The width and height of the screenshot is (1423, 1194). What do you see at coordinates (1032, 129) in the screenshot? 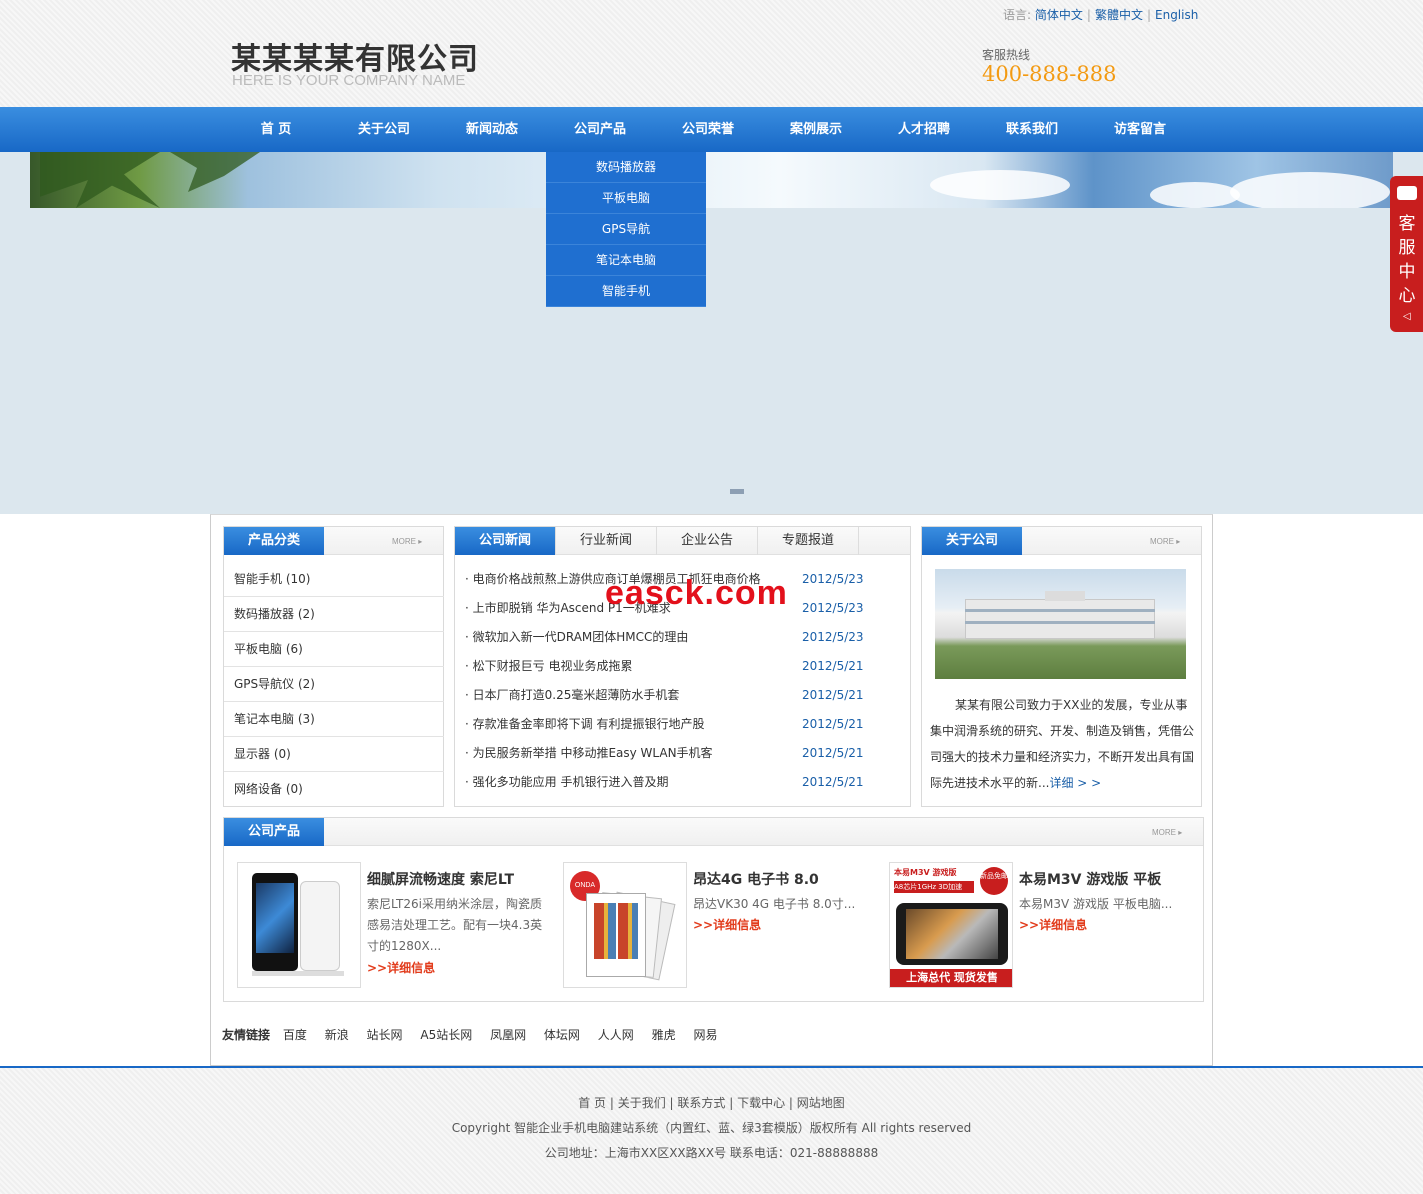
I see `nav-contact: 联系我们` at bounding box center [1032, 129].